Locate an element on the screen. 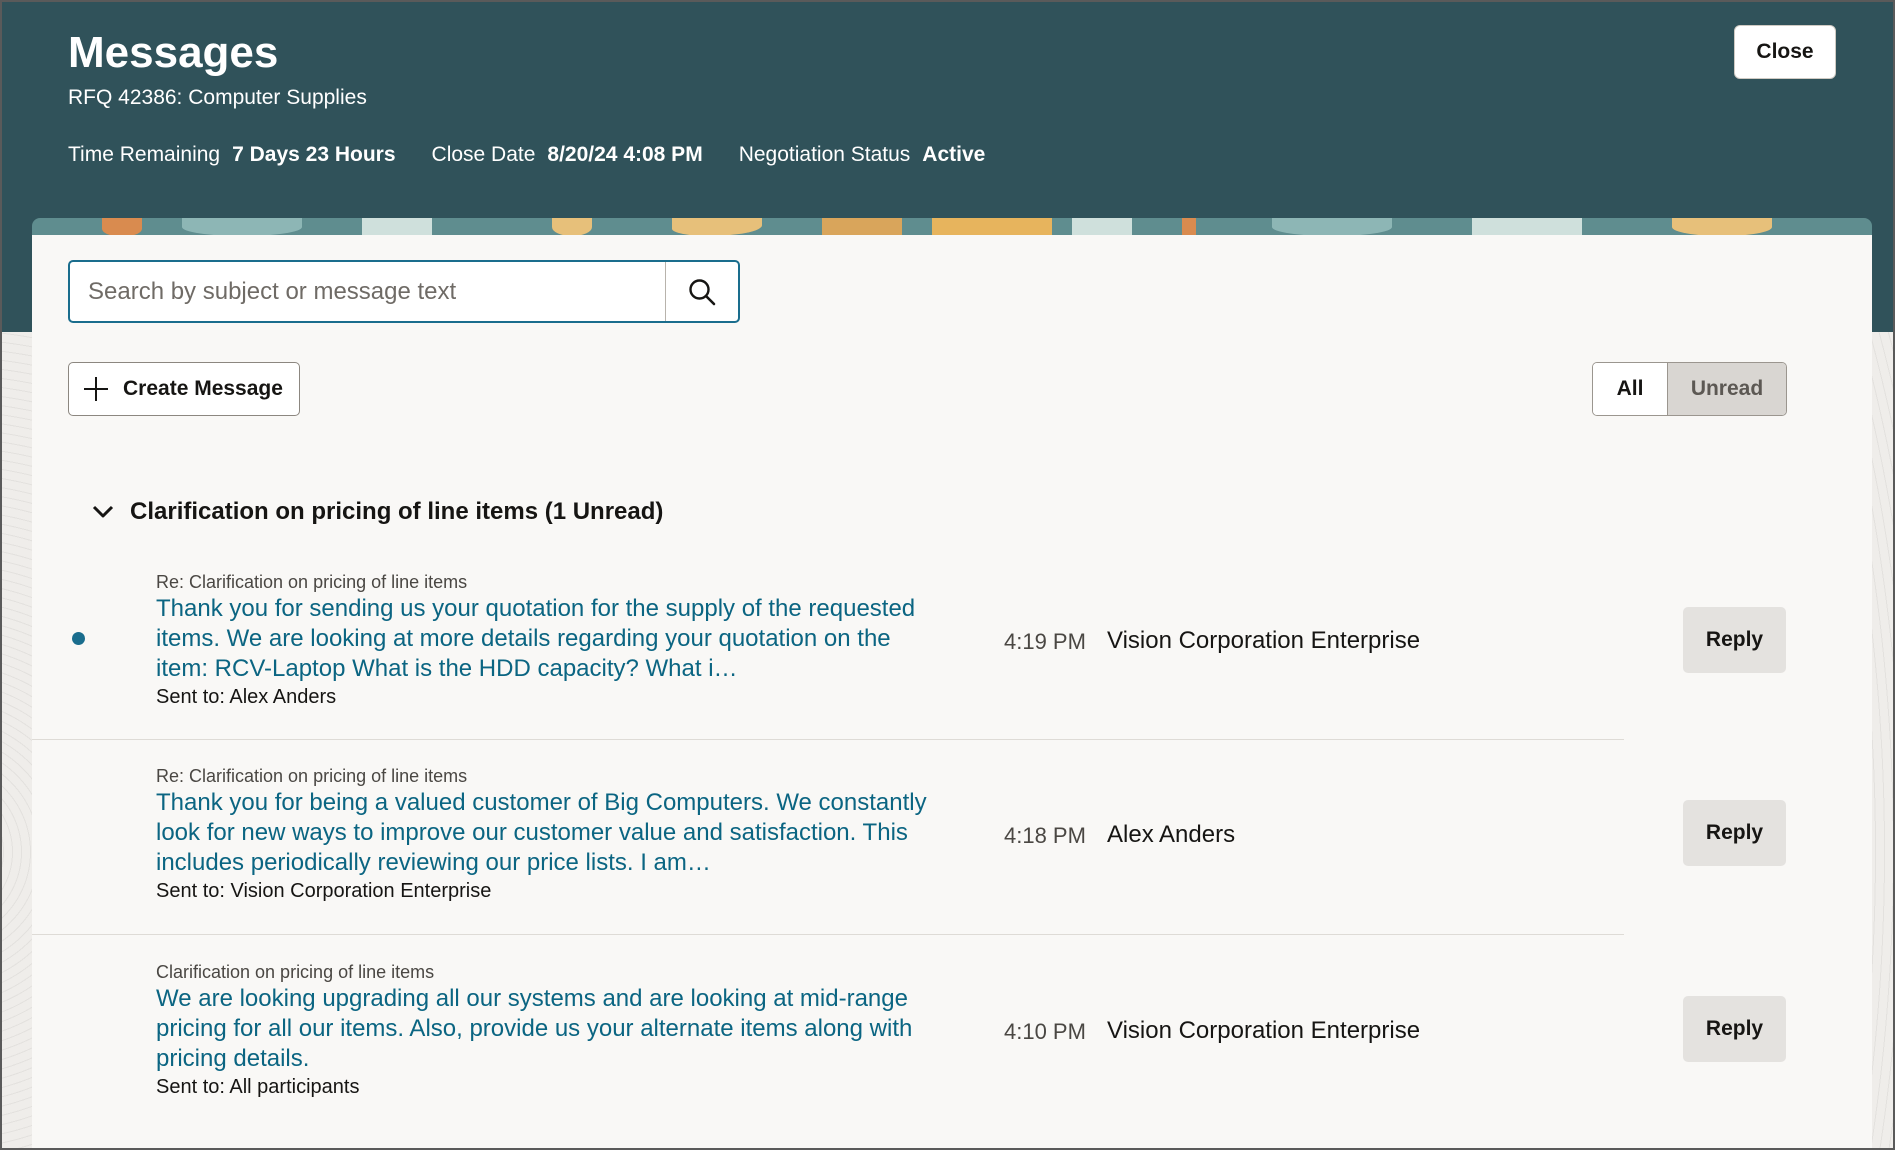 This screenshot has height=1150, width=1895. message-subject: Clarification on pricing of line items is located at coordinates (295, 972).